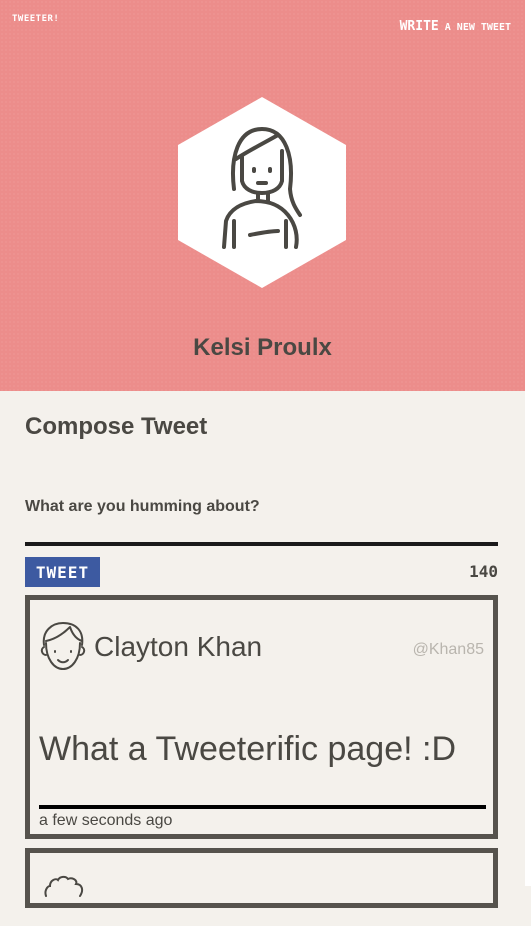 The height and width of the screenshot is (926, 531). What do you see at coordinates (106, 820) in the screenshot?
I see `tweet-timestamp: a few seconds ago` at bounding box center [106, 820].